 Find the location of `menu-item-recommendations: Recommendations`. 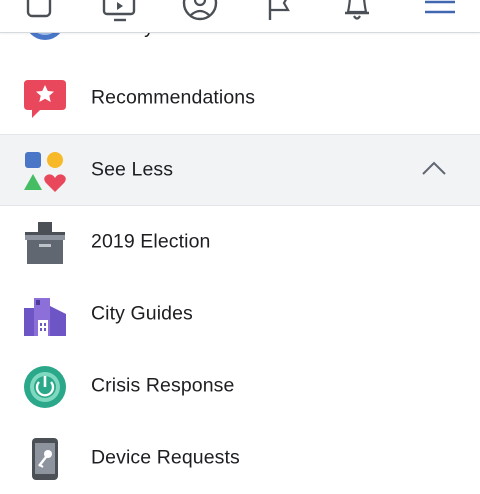

menu-item-recommendations: Recommendations is located at coordinates (240, 98).